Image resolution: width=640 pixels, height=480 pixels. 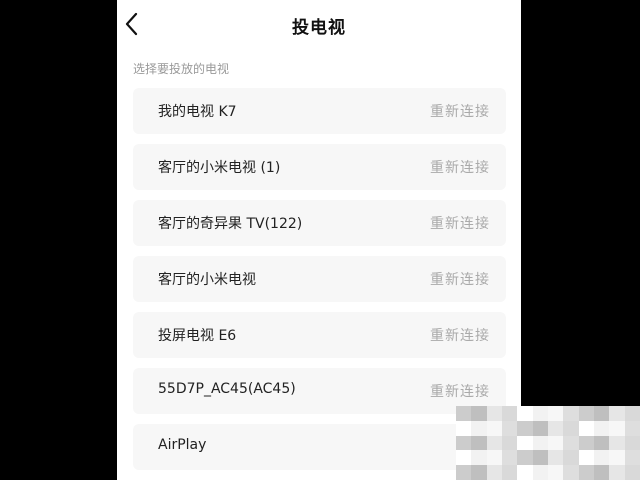 What do you see at coordinates (319, 223) in the screenshot?
I see `device-item: 客厅的奇异果 TV(122) 重新连接` at bounding box center [319, 223].